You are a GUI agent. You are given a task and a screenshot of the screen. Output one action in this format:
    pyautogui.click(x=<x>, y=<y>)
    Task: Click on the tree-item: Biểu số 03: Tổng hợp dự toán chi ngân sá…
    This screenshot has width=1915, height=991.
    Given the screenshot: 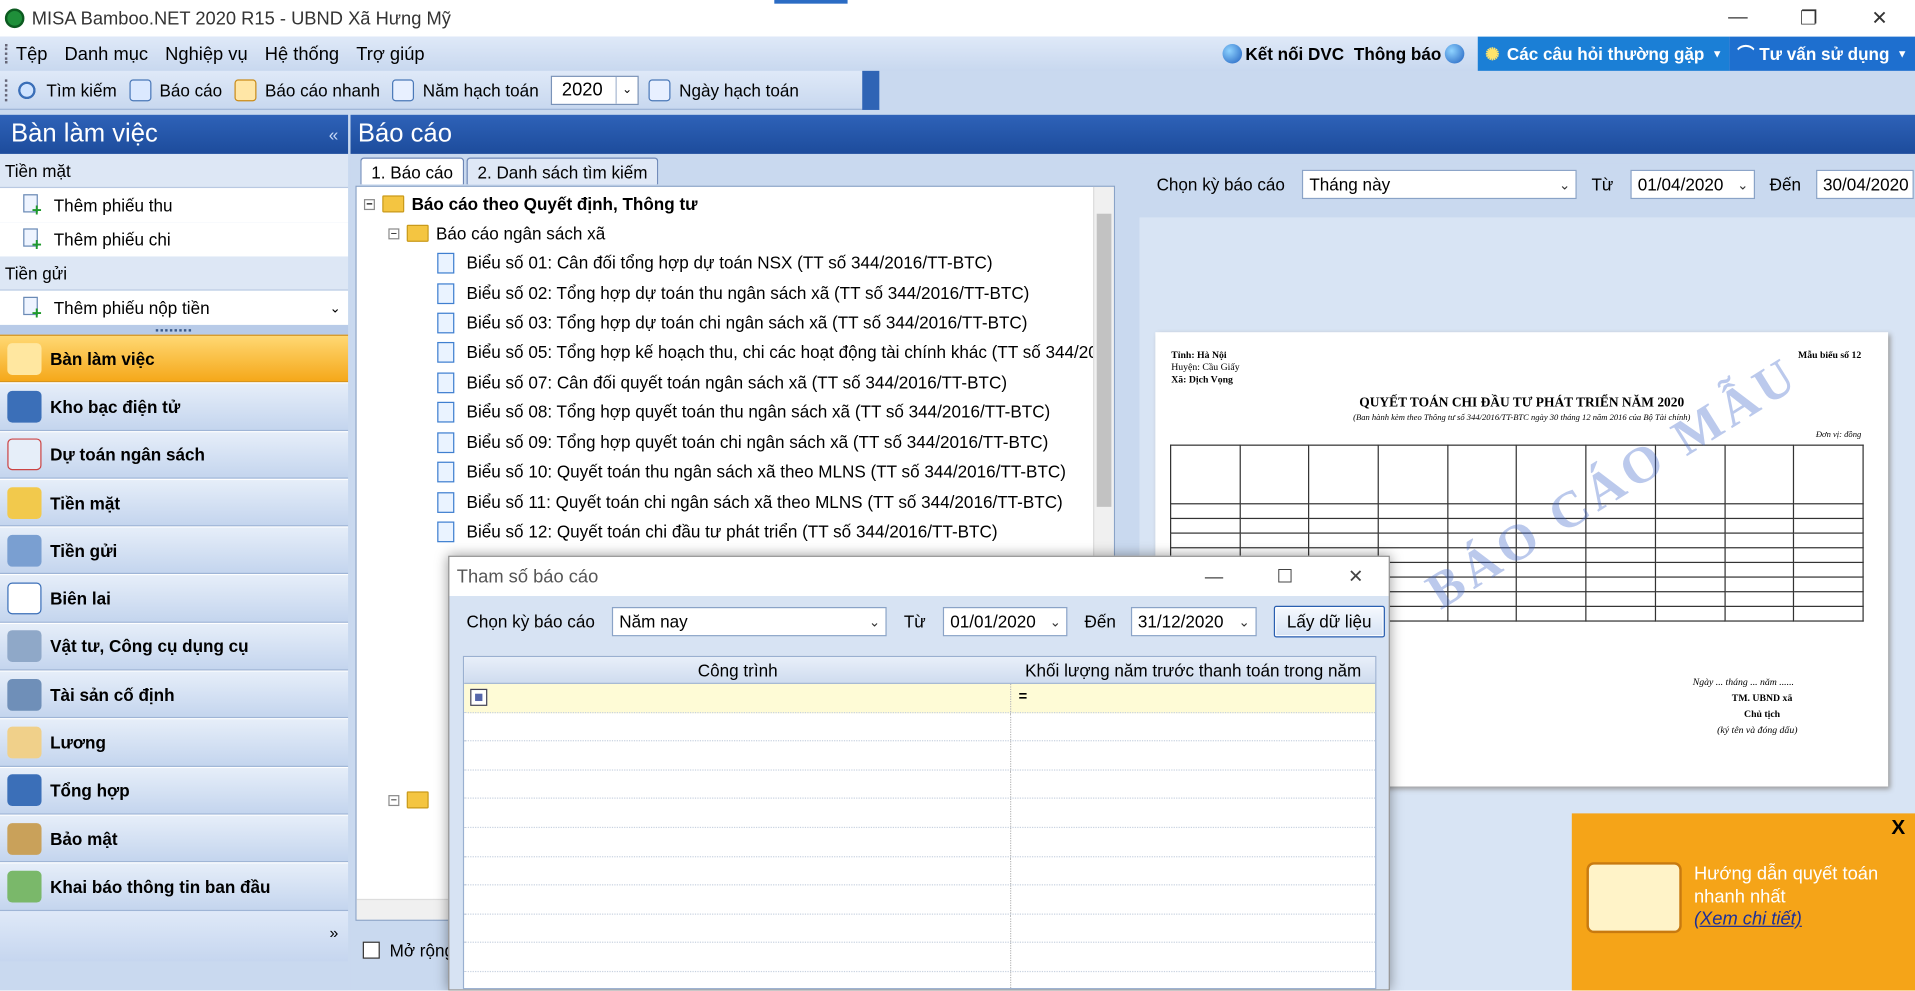 What is the action you would take?
    pyautogui.click(x=732, y=322)
    